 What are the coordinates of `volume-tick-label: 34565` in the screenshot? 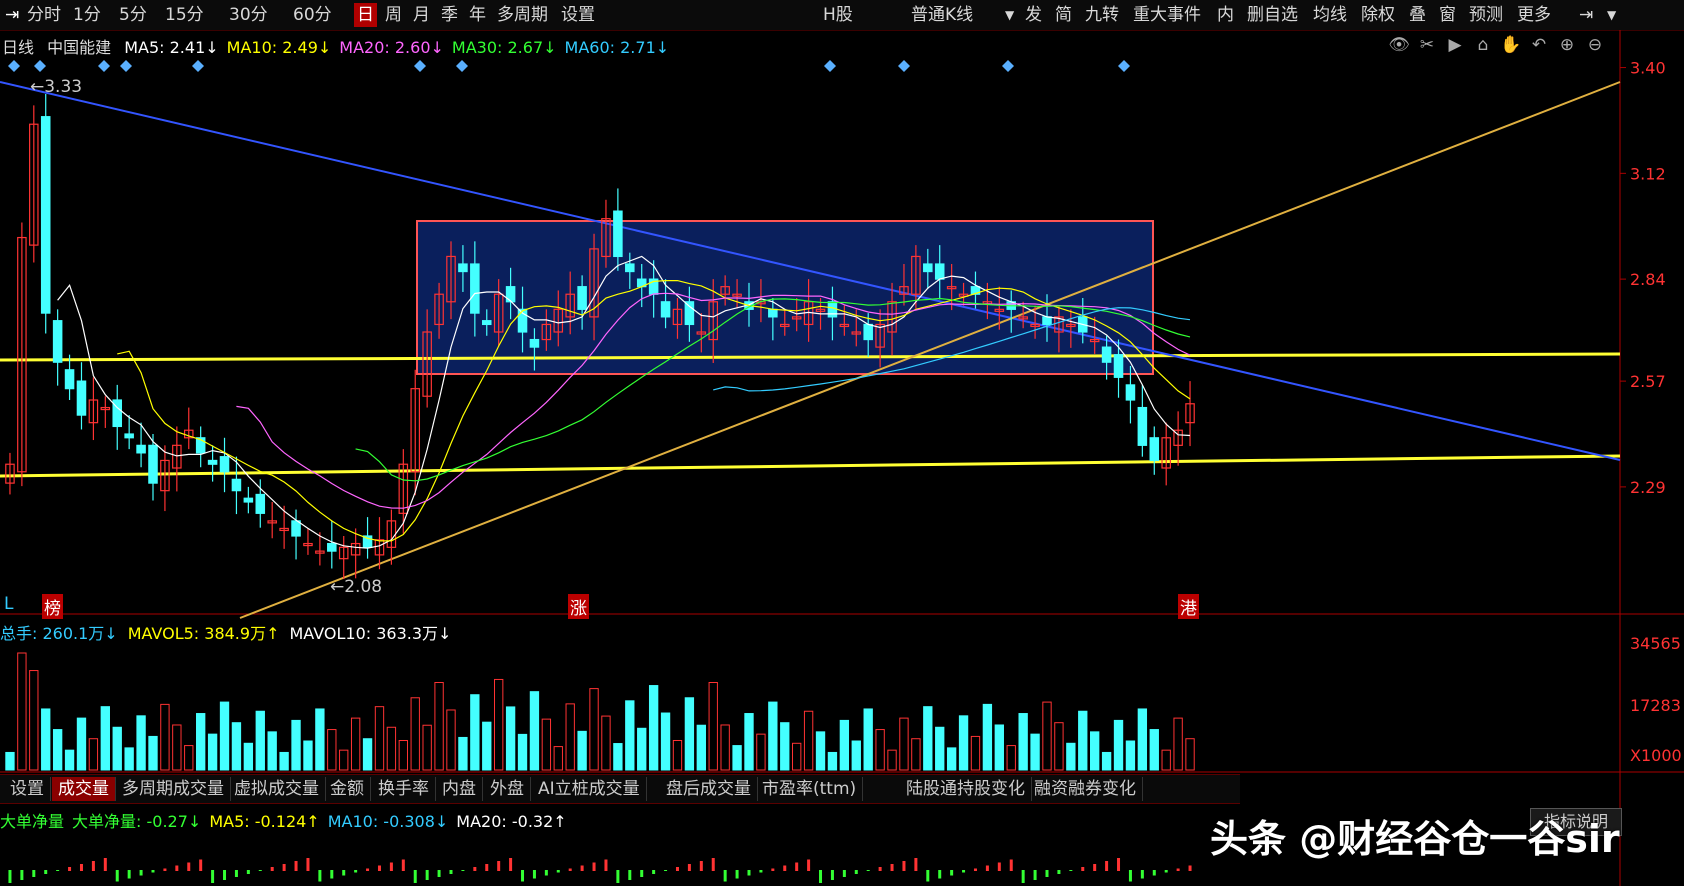 It's located at (1655, 643).